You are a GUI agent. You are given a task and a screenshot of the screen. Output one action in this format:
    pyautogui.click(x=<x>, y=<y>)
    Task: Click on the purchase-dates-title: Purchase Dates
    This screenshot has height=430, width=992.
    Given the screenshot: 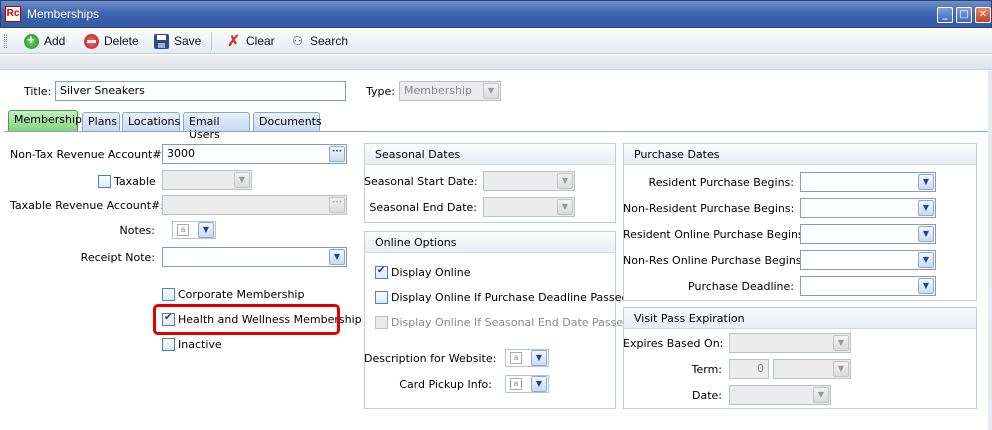 What is the action you would take?
    pyautogui.click(x=800, y=154)
    